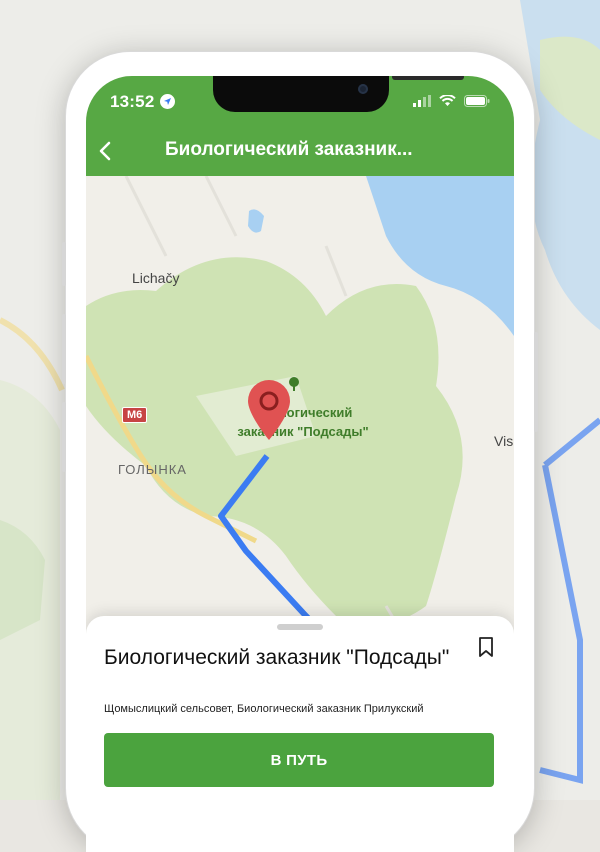  Describe the element at coordinates (300, 627) in the screenshot. I see `sheet-grabber` at that location.